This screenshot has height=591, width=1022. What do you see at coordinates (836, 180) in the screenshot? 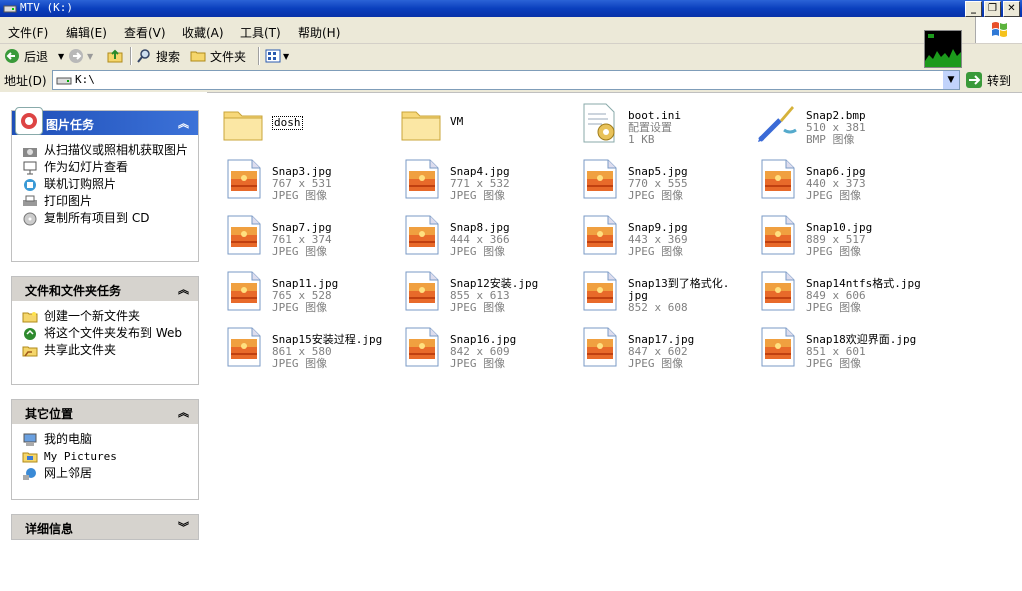
I see `file-item: Snap6.jpg 440 x 373 JPEG 图像` at bounding box center [836, 180].